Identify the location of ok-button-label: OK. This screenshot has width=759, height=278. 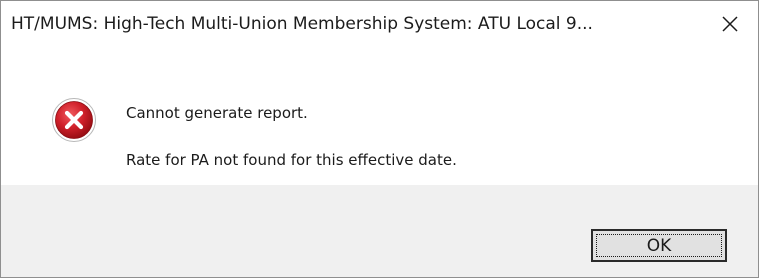
(659, 245).